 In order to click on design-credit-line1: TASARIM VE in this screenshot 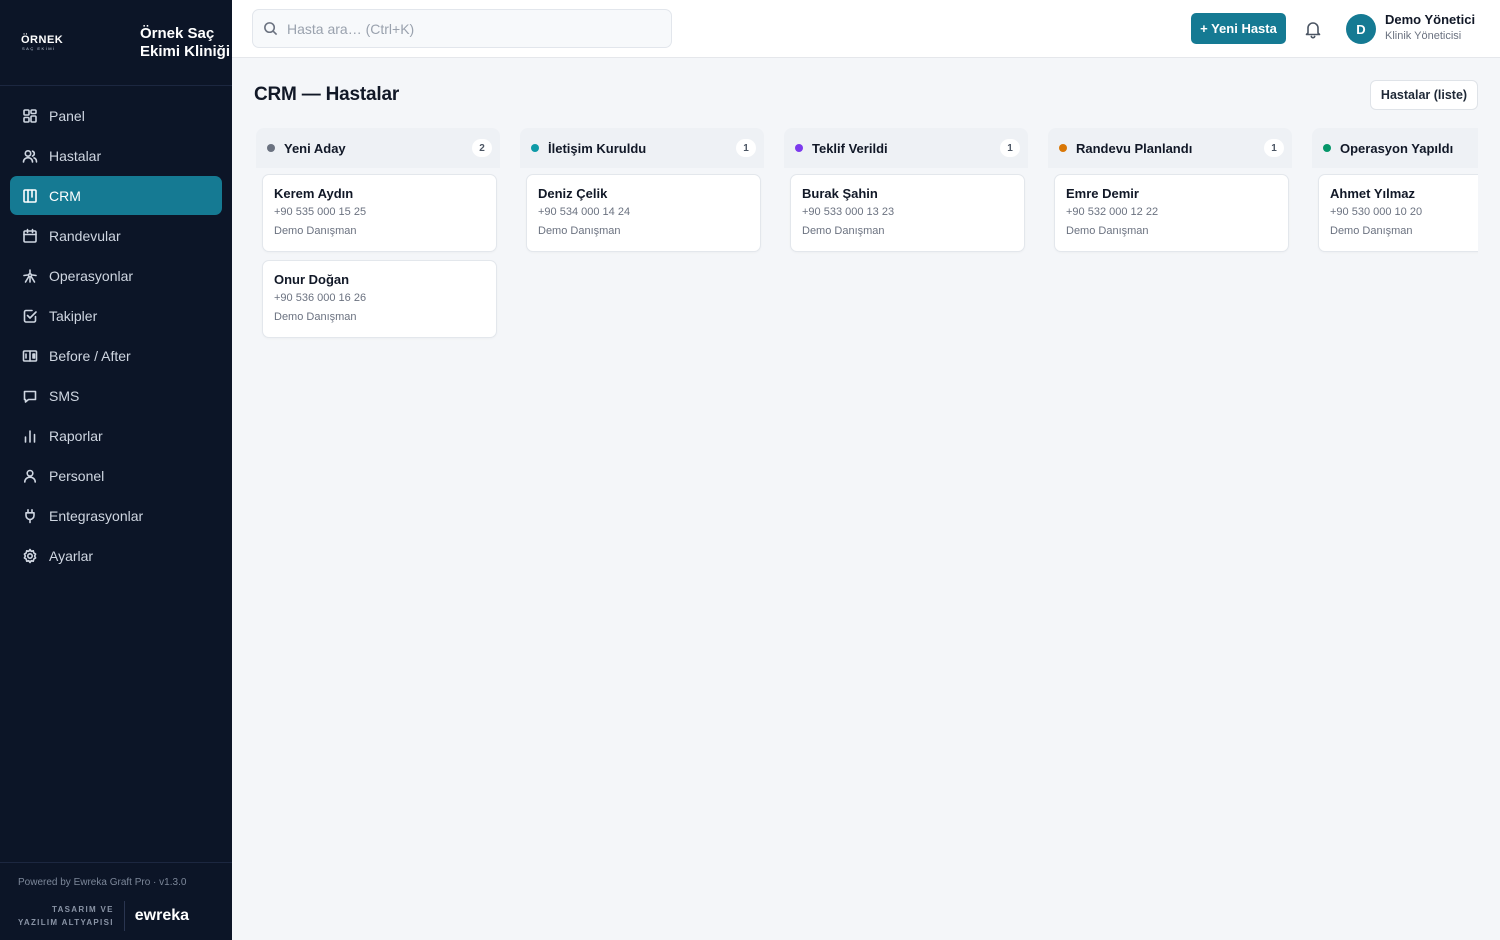, I will do `click(83, 909)`.